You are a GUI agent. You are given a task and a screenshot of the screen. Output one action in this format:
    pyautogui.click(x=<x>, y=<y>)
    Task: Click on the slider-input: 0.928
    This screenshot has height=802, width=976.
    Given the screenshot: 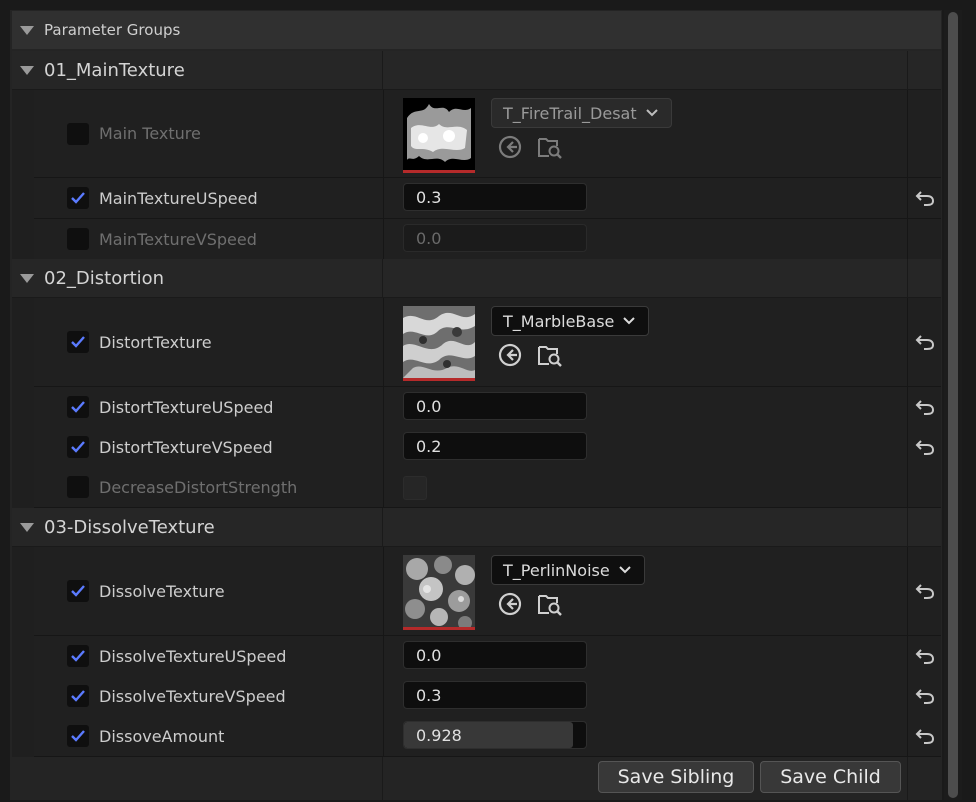 What is the action you would take?
    pyautogui.click(x=495, y=735)
    